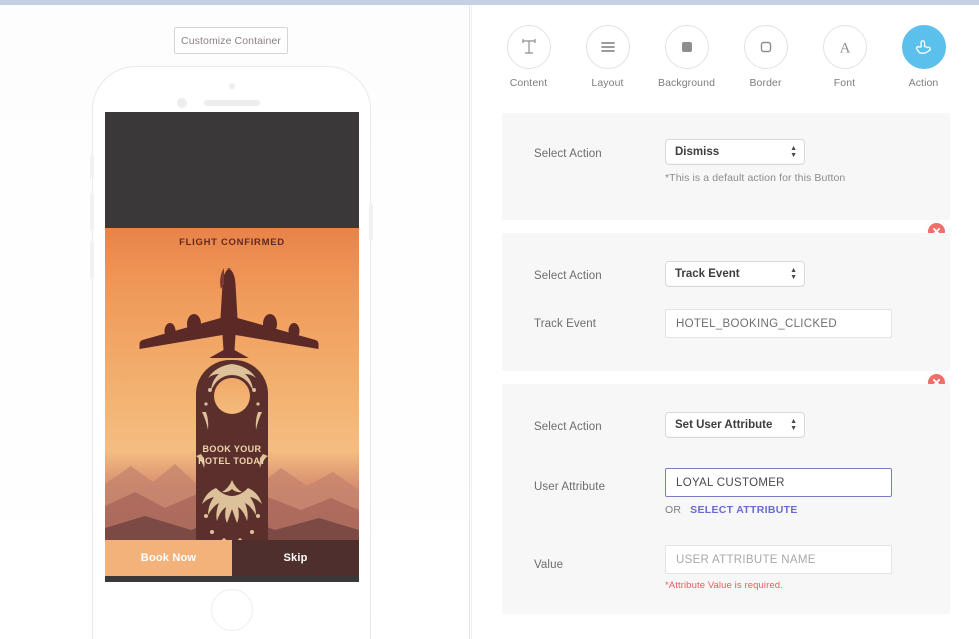  I want to click on phone-power-button, so click(371, 222).